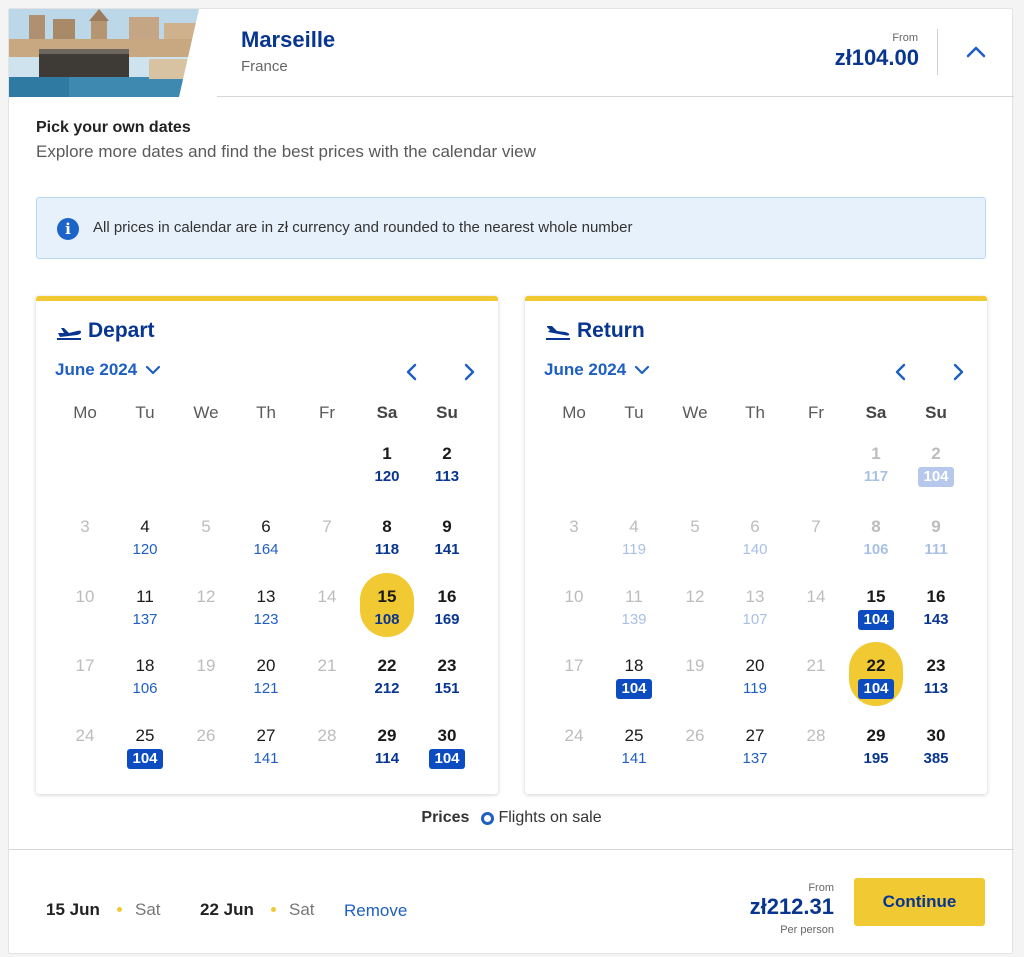 The image size is (1024, 957). I want to click on day-number: 25, so click(634, 735).